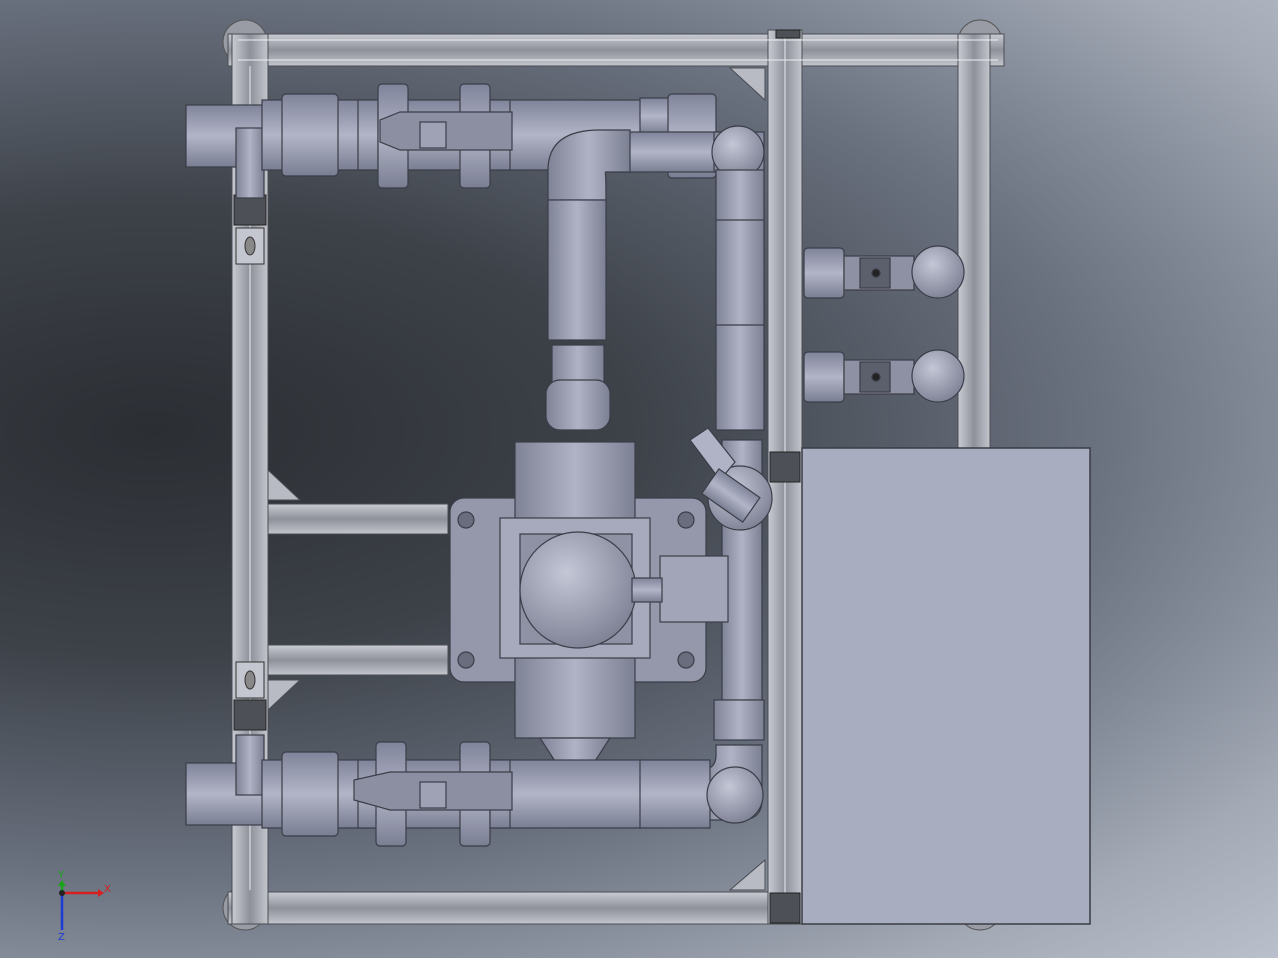 This screenshot has height=958, width=1278. Describe the element at coordinates (61, 875) in the screenshot. I see `y-axis-label: Y` at that location.